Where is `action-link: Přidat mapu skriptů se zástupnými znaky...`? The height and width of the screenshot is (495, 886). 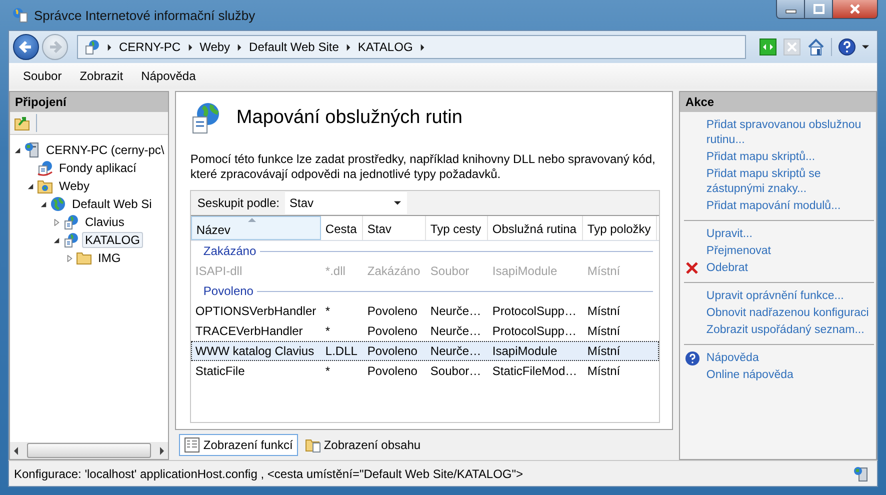
action-link: Přidat mapu skriptů se zástupnými znaky... is located at coordinates (790, 182).